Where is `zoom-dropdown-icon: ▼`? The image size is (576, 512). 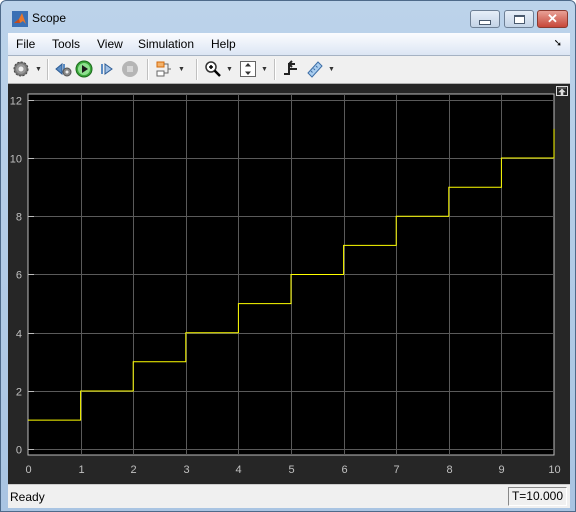 zoom-dropdown-icon: ▼ is located at coordinates (229, 69).